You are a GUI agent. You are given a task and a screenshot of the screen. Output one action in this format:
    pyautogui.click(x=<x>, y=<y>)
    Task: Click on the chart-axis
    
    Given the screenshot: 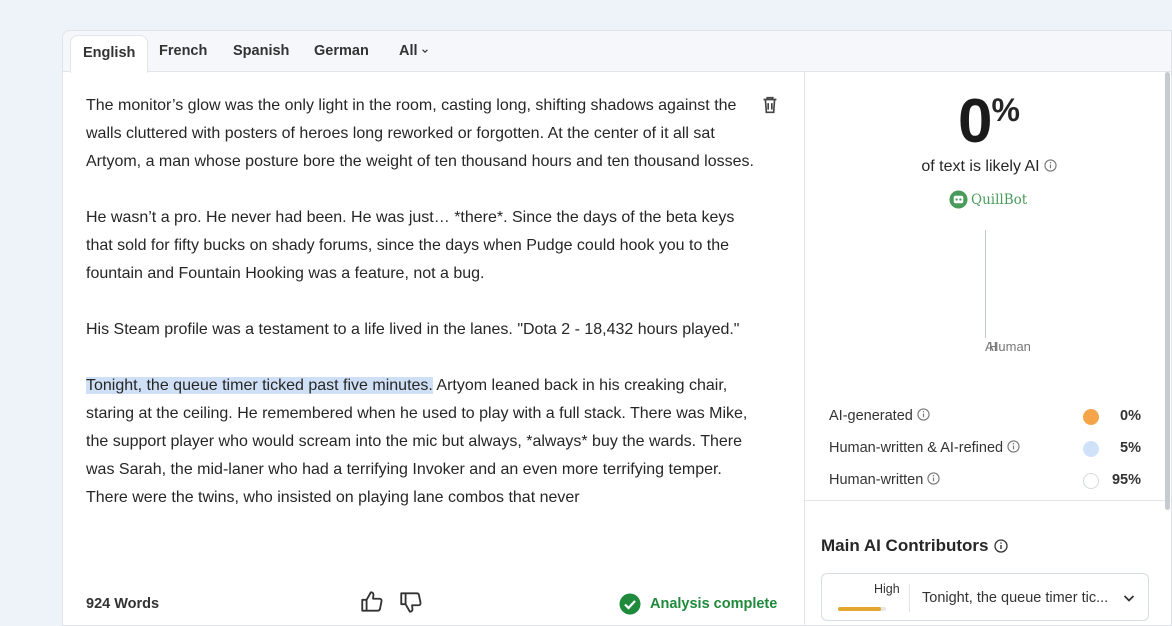 What is the action you would take?
    pyautogui.click(x=985, y=284)
    